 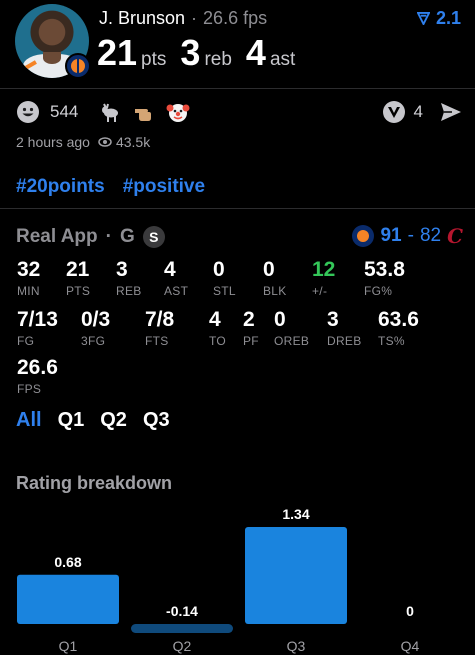 I want to click on post-time: 2 hours ago, so click(x=53, y=142).